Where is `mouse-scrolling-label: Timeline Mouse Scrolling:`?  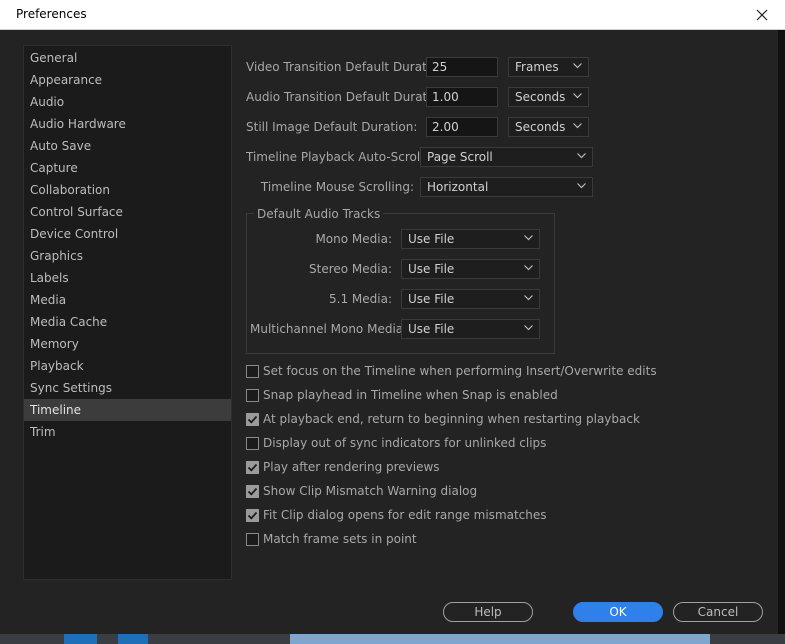
mouse-scrolling-label: Timeline Mouse Scrolling: is located at coordinates (337, 187).